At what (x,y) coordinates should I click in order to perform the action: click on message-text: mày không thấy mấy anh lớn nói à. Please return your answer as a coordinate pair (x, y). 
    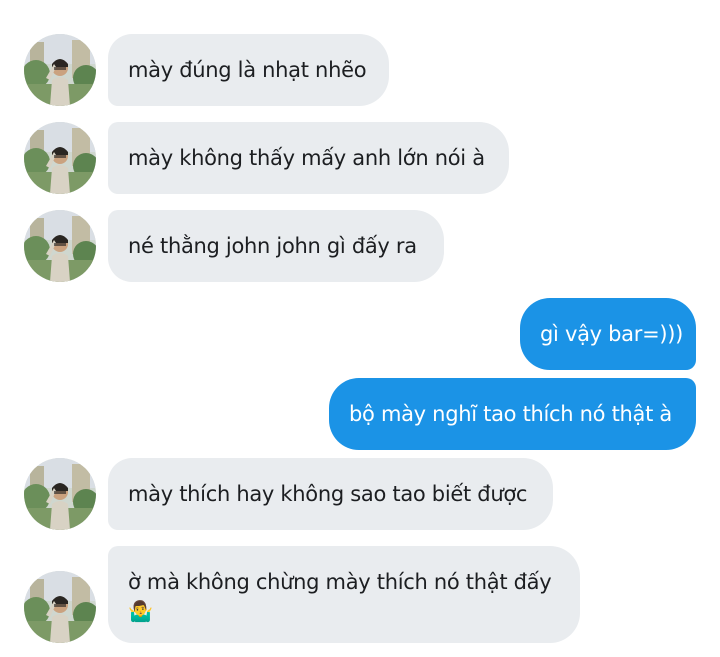
    Looking at the image, I should click on (306, 158).